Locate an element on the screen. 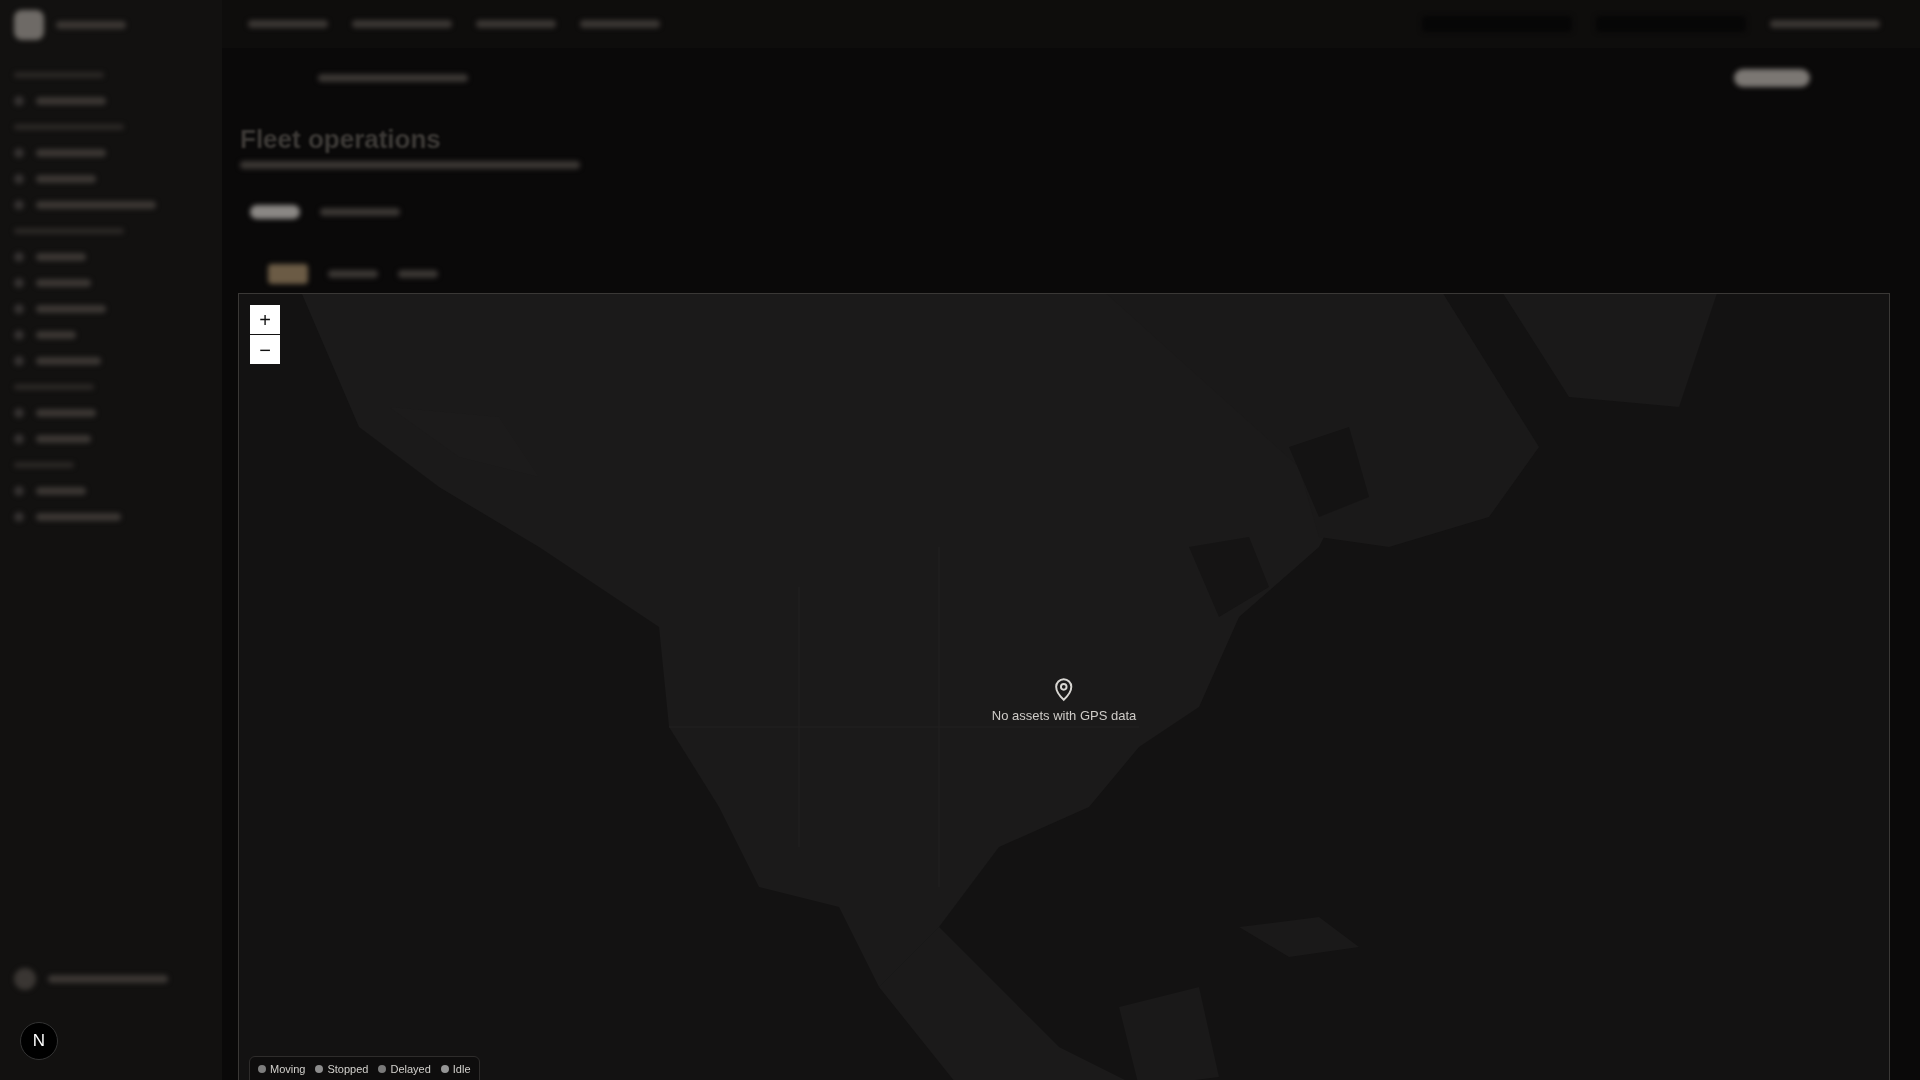  empty-message: No assets with GPS data is located at coordinates (1064, 715).